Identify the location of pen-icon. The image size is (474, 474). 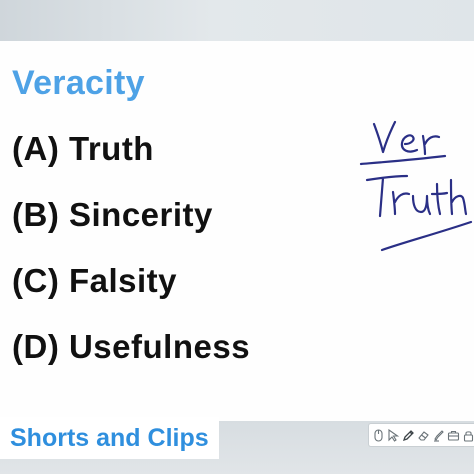
(408, 435).